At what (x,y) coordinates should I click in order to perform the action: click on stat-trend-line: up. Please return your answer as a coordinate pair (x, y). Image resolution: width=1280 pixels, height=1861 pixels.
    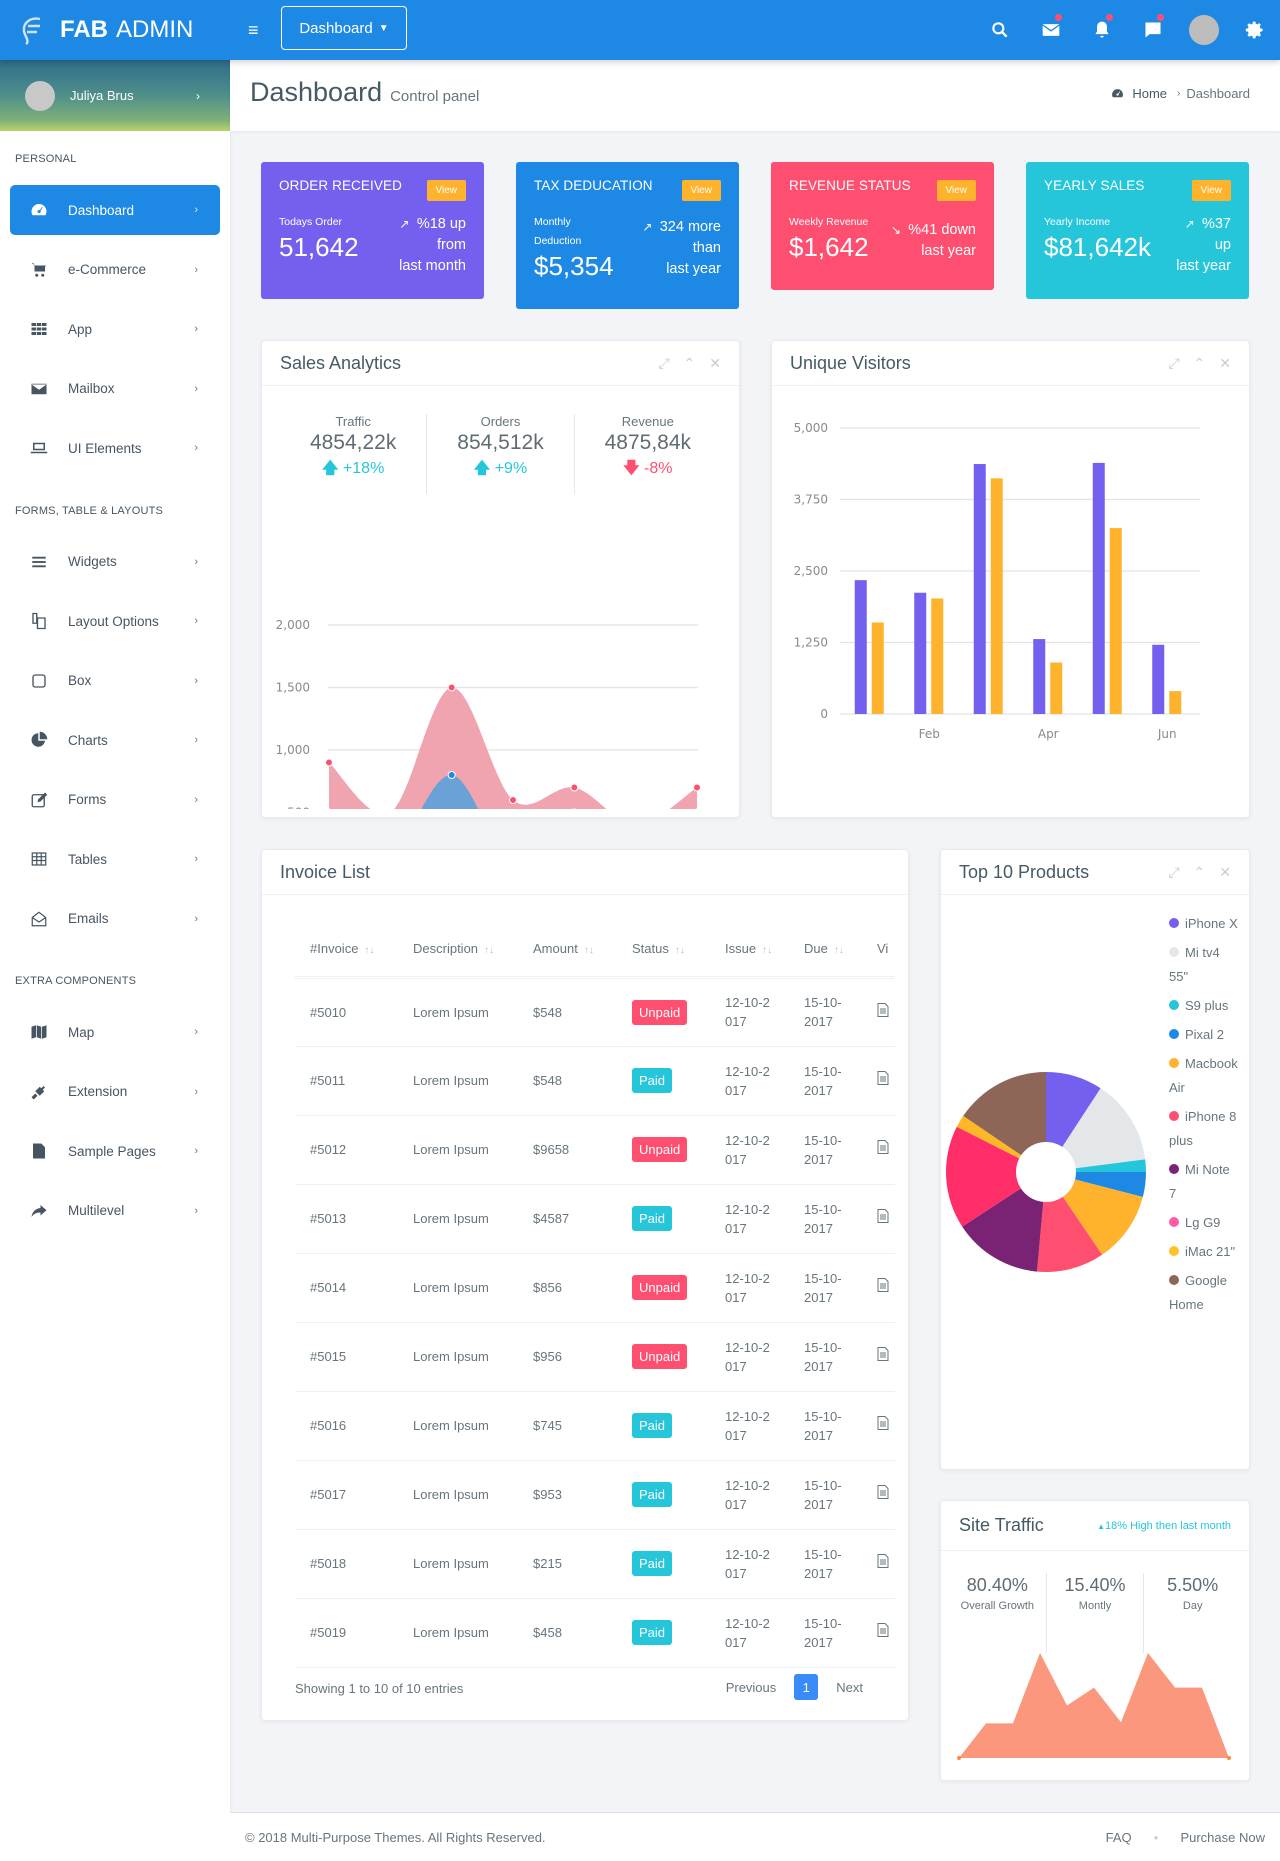
    Looking at the image, I should click on (1191, 245).